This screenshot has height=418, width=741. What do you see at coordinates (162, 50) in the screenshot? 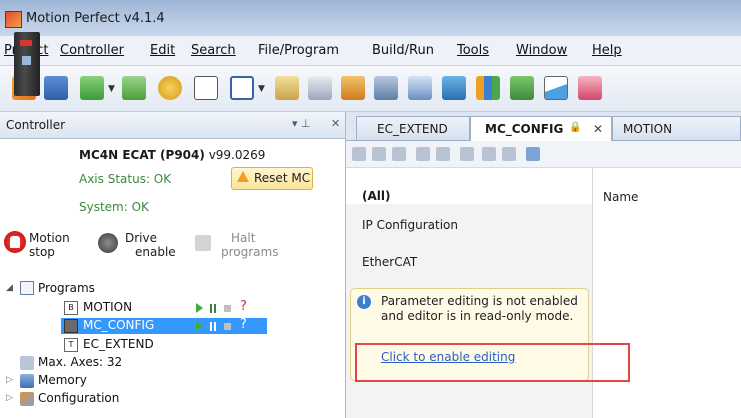
I see `menu-edit: Edit` at bounding box center [162, 50].